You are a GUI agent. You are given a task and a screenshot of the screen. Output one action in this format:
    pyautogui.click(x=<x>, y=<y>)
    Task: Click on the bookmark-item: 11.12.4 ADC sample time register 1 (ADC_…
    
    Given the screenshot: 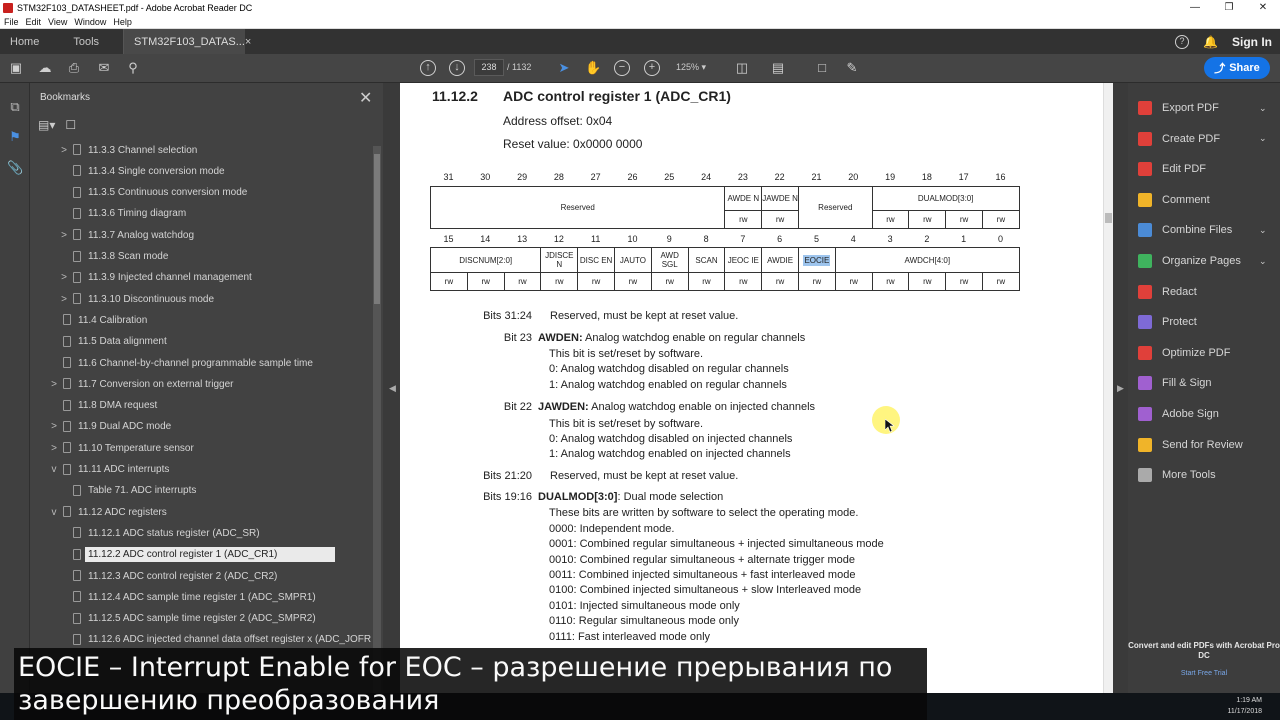 What is the action you would take?
    pyautogui.click(x=200, y=597)
    